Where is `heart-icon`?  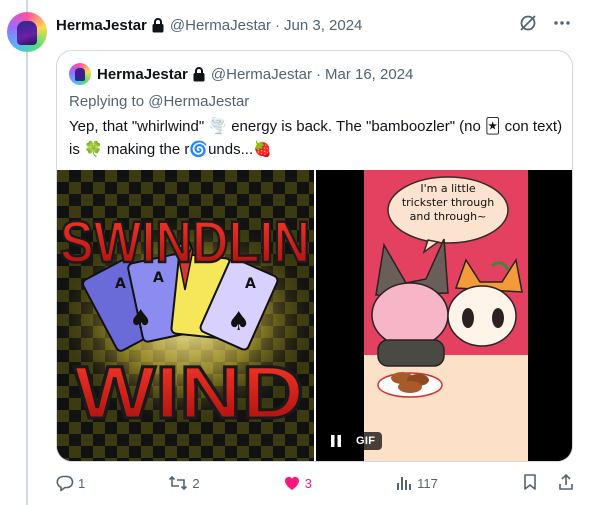
heart-icon is located at coordinates (291, 483).